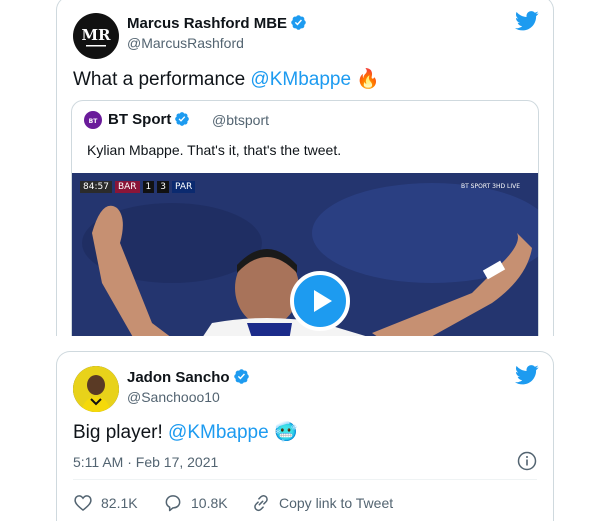 The width and height of the screenshot is (606, 521). Describe the element at coordinates (261, 503) in the screenshot. I see `link-icon` at that location.